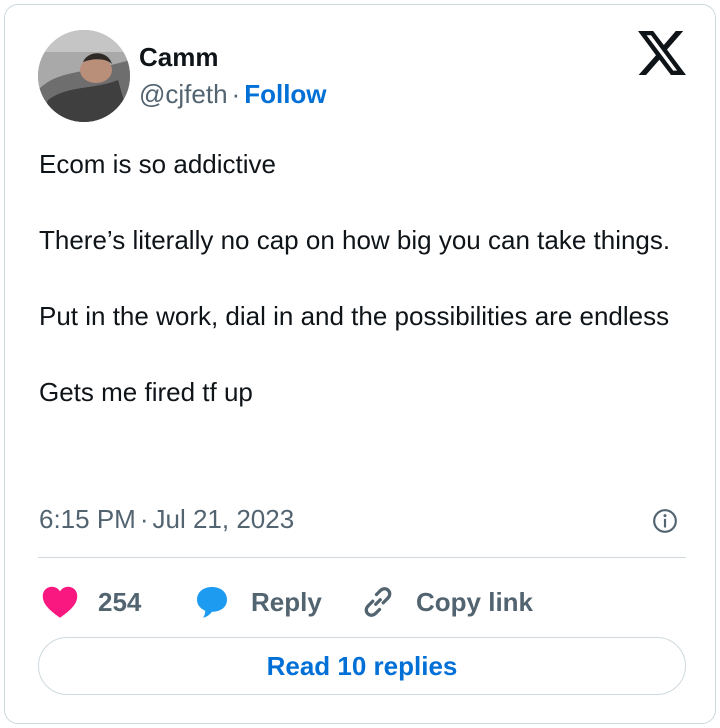 The image size is (720, 728). What do you see at coordinates (362, 666) in the screenshot?
I see `read-replies-button: Read 10 replies` at bounding box center [362, 666].